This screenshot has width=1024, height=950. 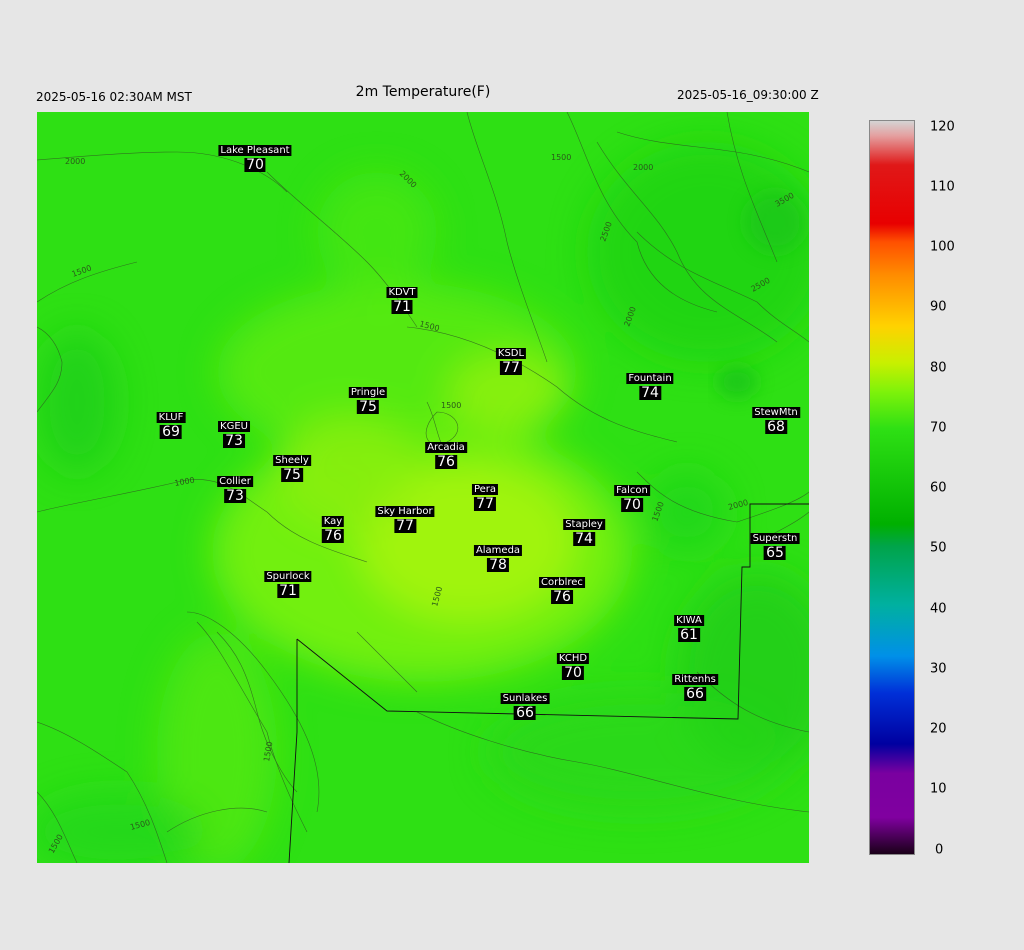 I want to click on colorbar-tick: 110, so click(x=942, y=187).